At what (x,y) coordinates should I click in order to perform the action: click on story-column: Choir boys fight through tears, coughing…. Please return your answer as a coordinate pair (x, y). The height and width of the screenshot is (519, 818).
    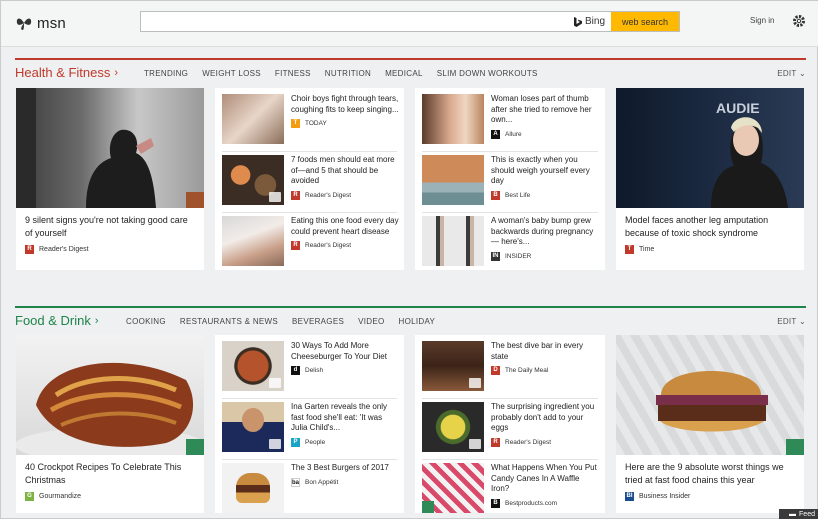
    Looking at the image, I should click on (309, 179).